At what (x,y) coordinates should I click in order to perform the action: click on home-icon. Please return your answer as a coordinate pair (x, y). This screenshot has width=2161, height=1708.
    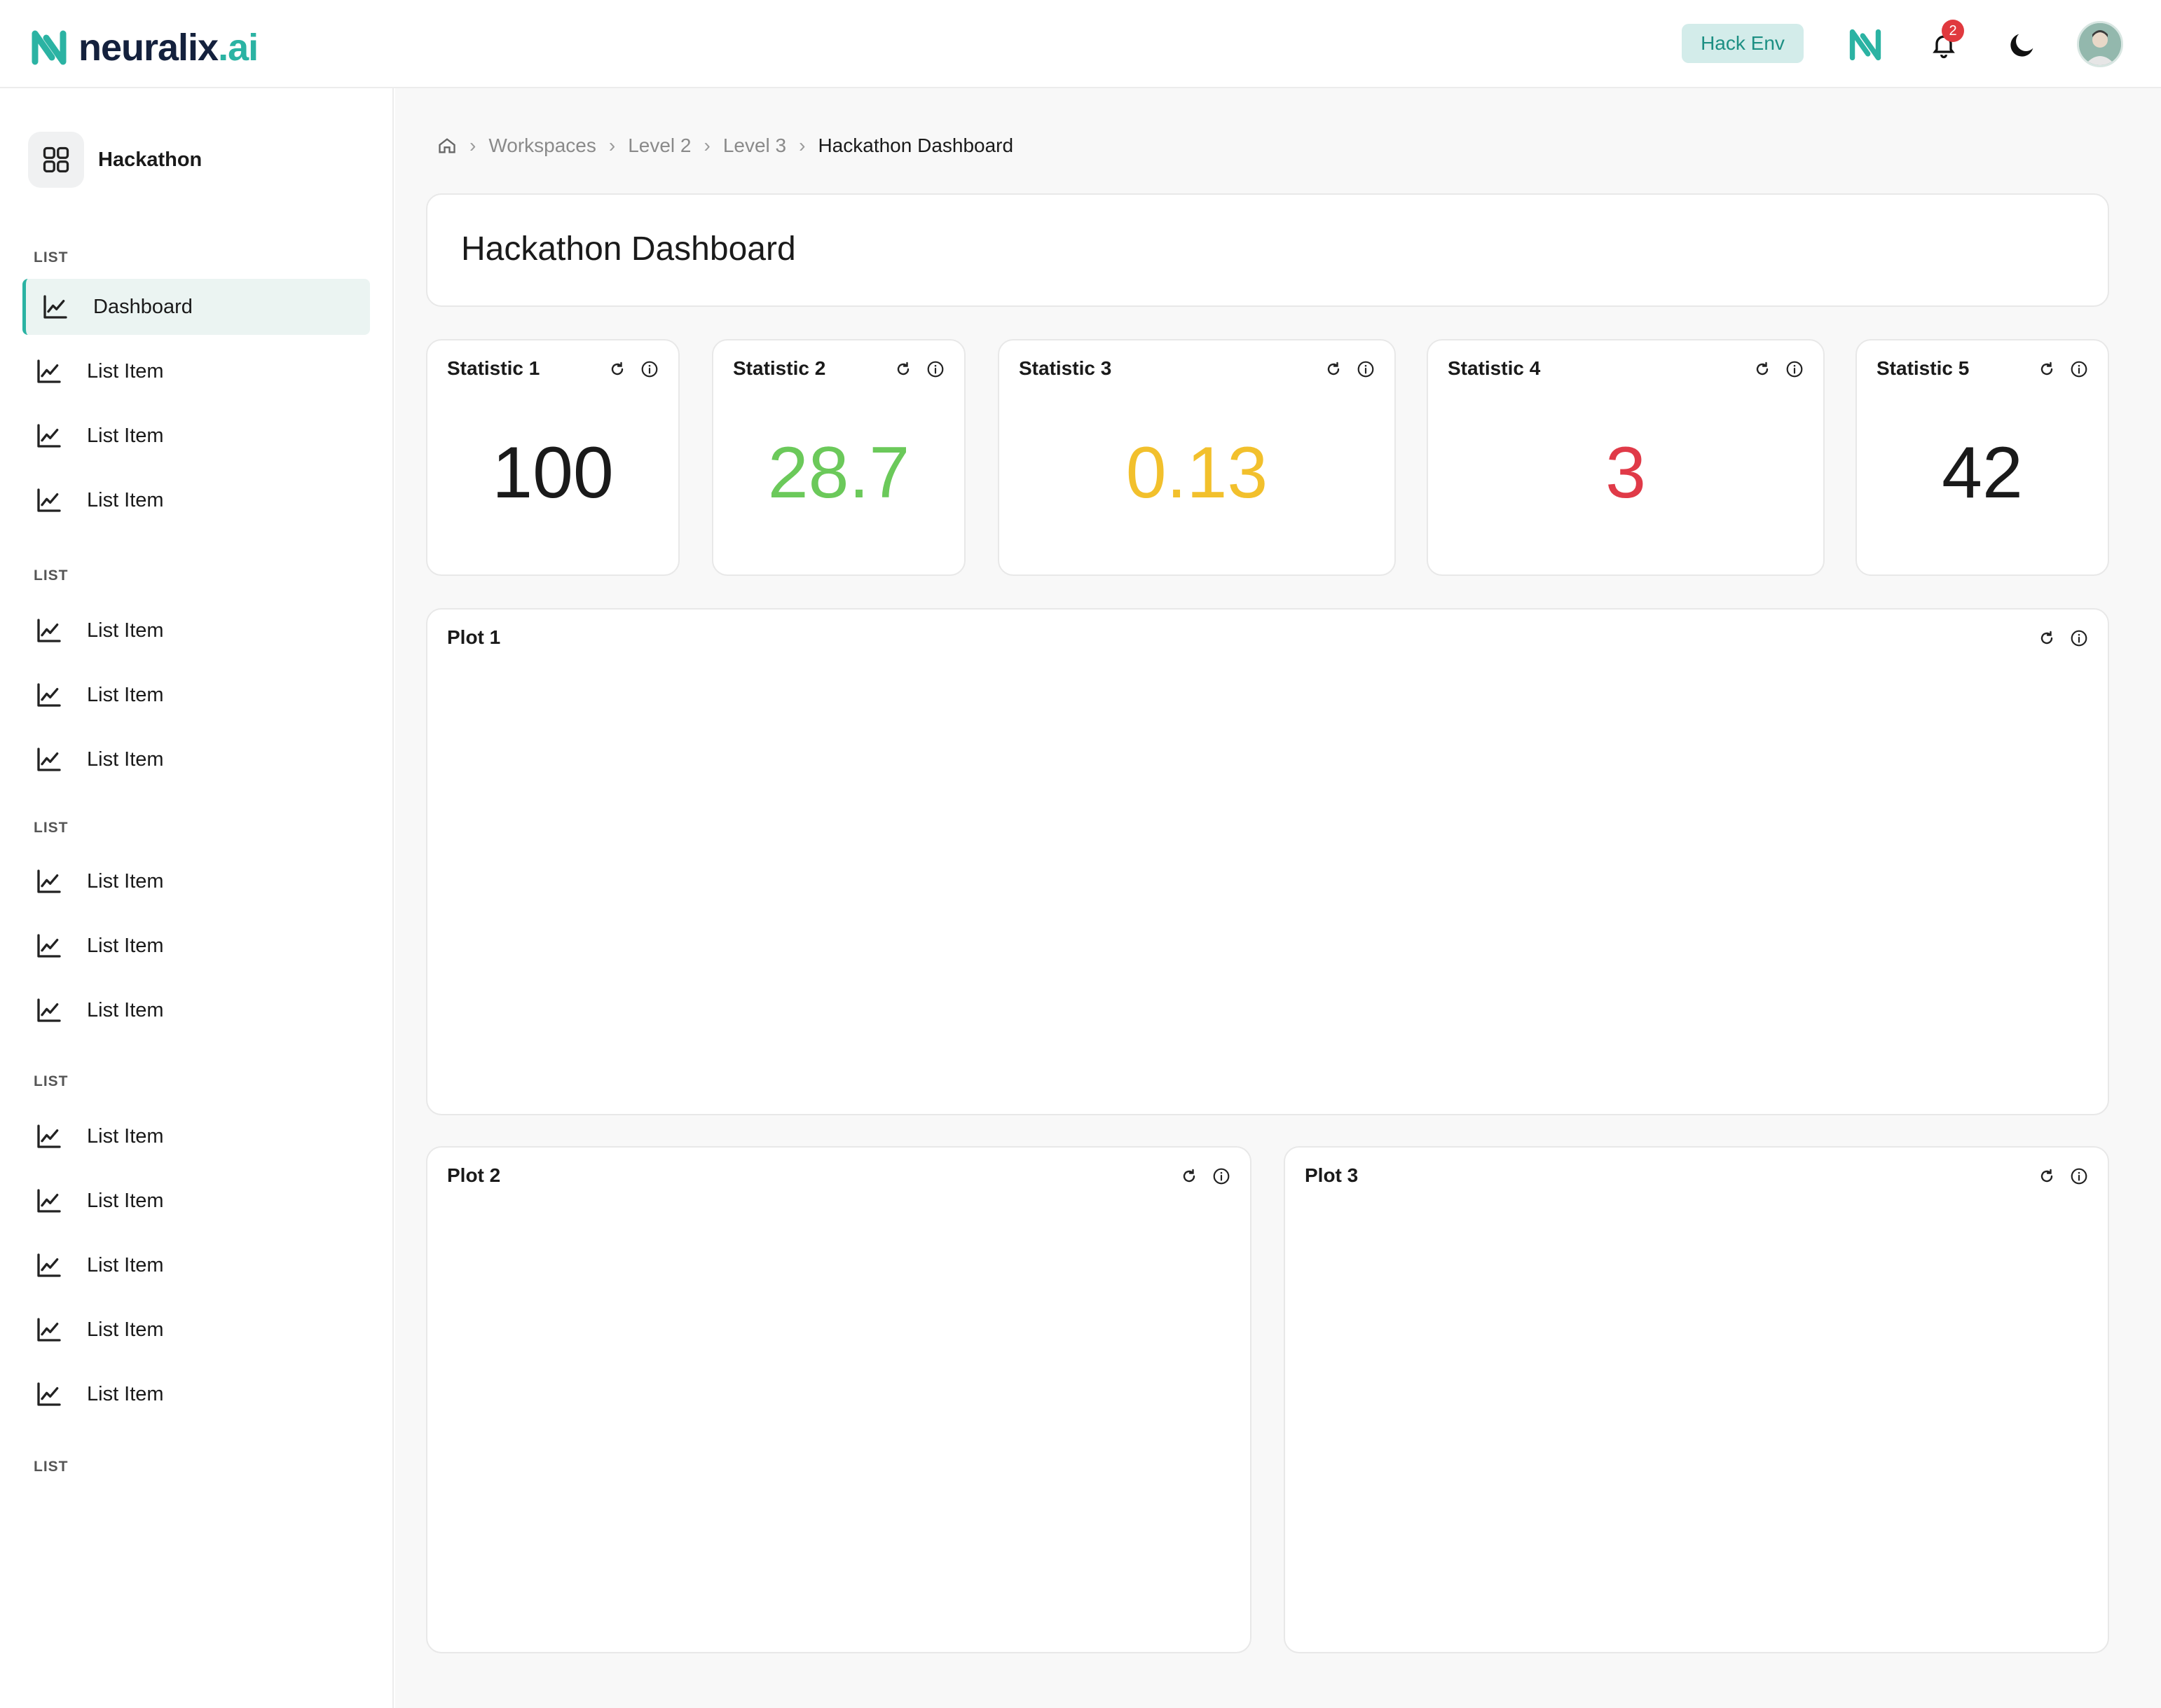
    Looking at the image, I should click on (447, 146).